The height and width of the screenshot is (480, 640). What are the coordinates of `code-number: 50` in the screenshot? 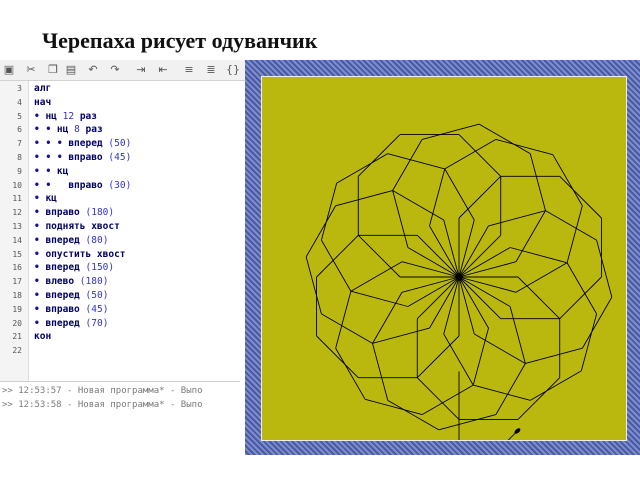 It's located at (120, 144).